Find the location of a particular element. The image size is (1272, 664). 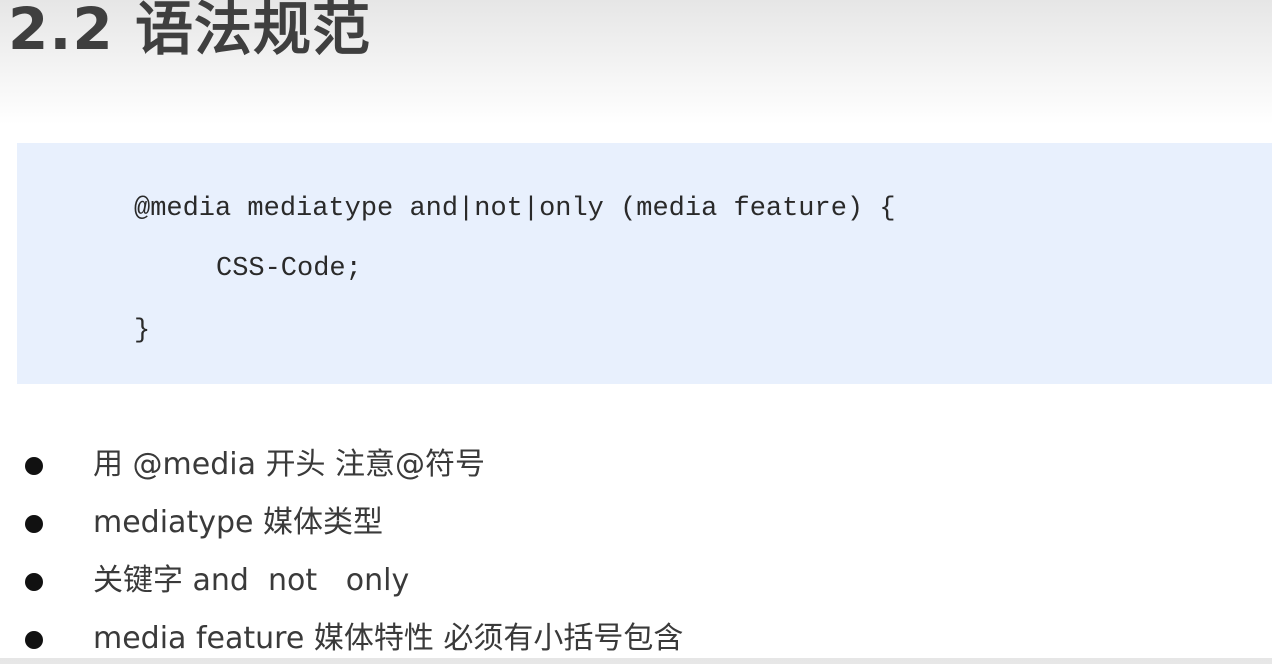

bullet-text: media feature 媒体特性 必须有小括号包含 is located at coordinates (388, 638).